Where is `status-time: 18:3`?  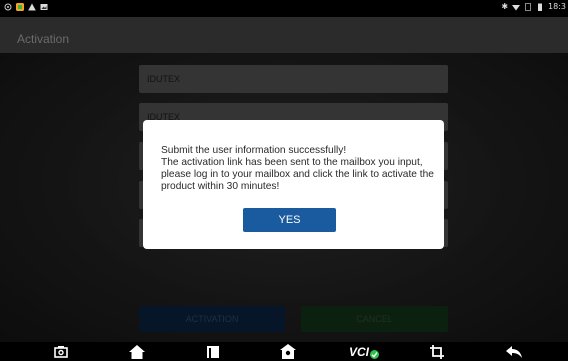 status-time: 18:3 is located at coordinates (557, 6).